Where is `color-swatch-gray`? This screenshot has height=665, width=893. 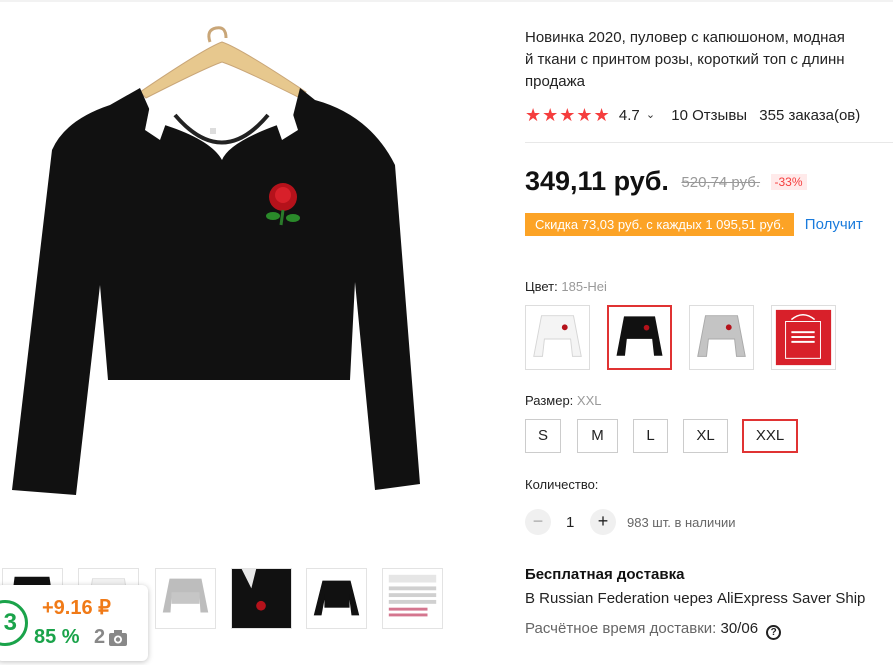 color-swatch-gray is located at coordinates (721, 337).